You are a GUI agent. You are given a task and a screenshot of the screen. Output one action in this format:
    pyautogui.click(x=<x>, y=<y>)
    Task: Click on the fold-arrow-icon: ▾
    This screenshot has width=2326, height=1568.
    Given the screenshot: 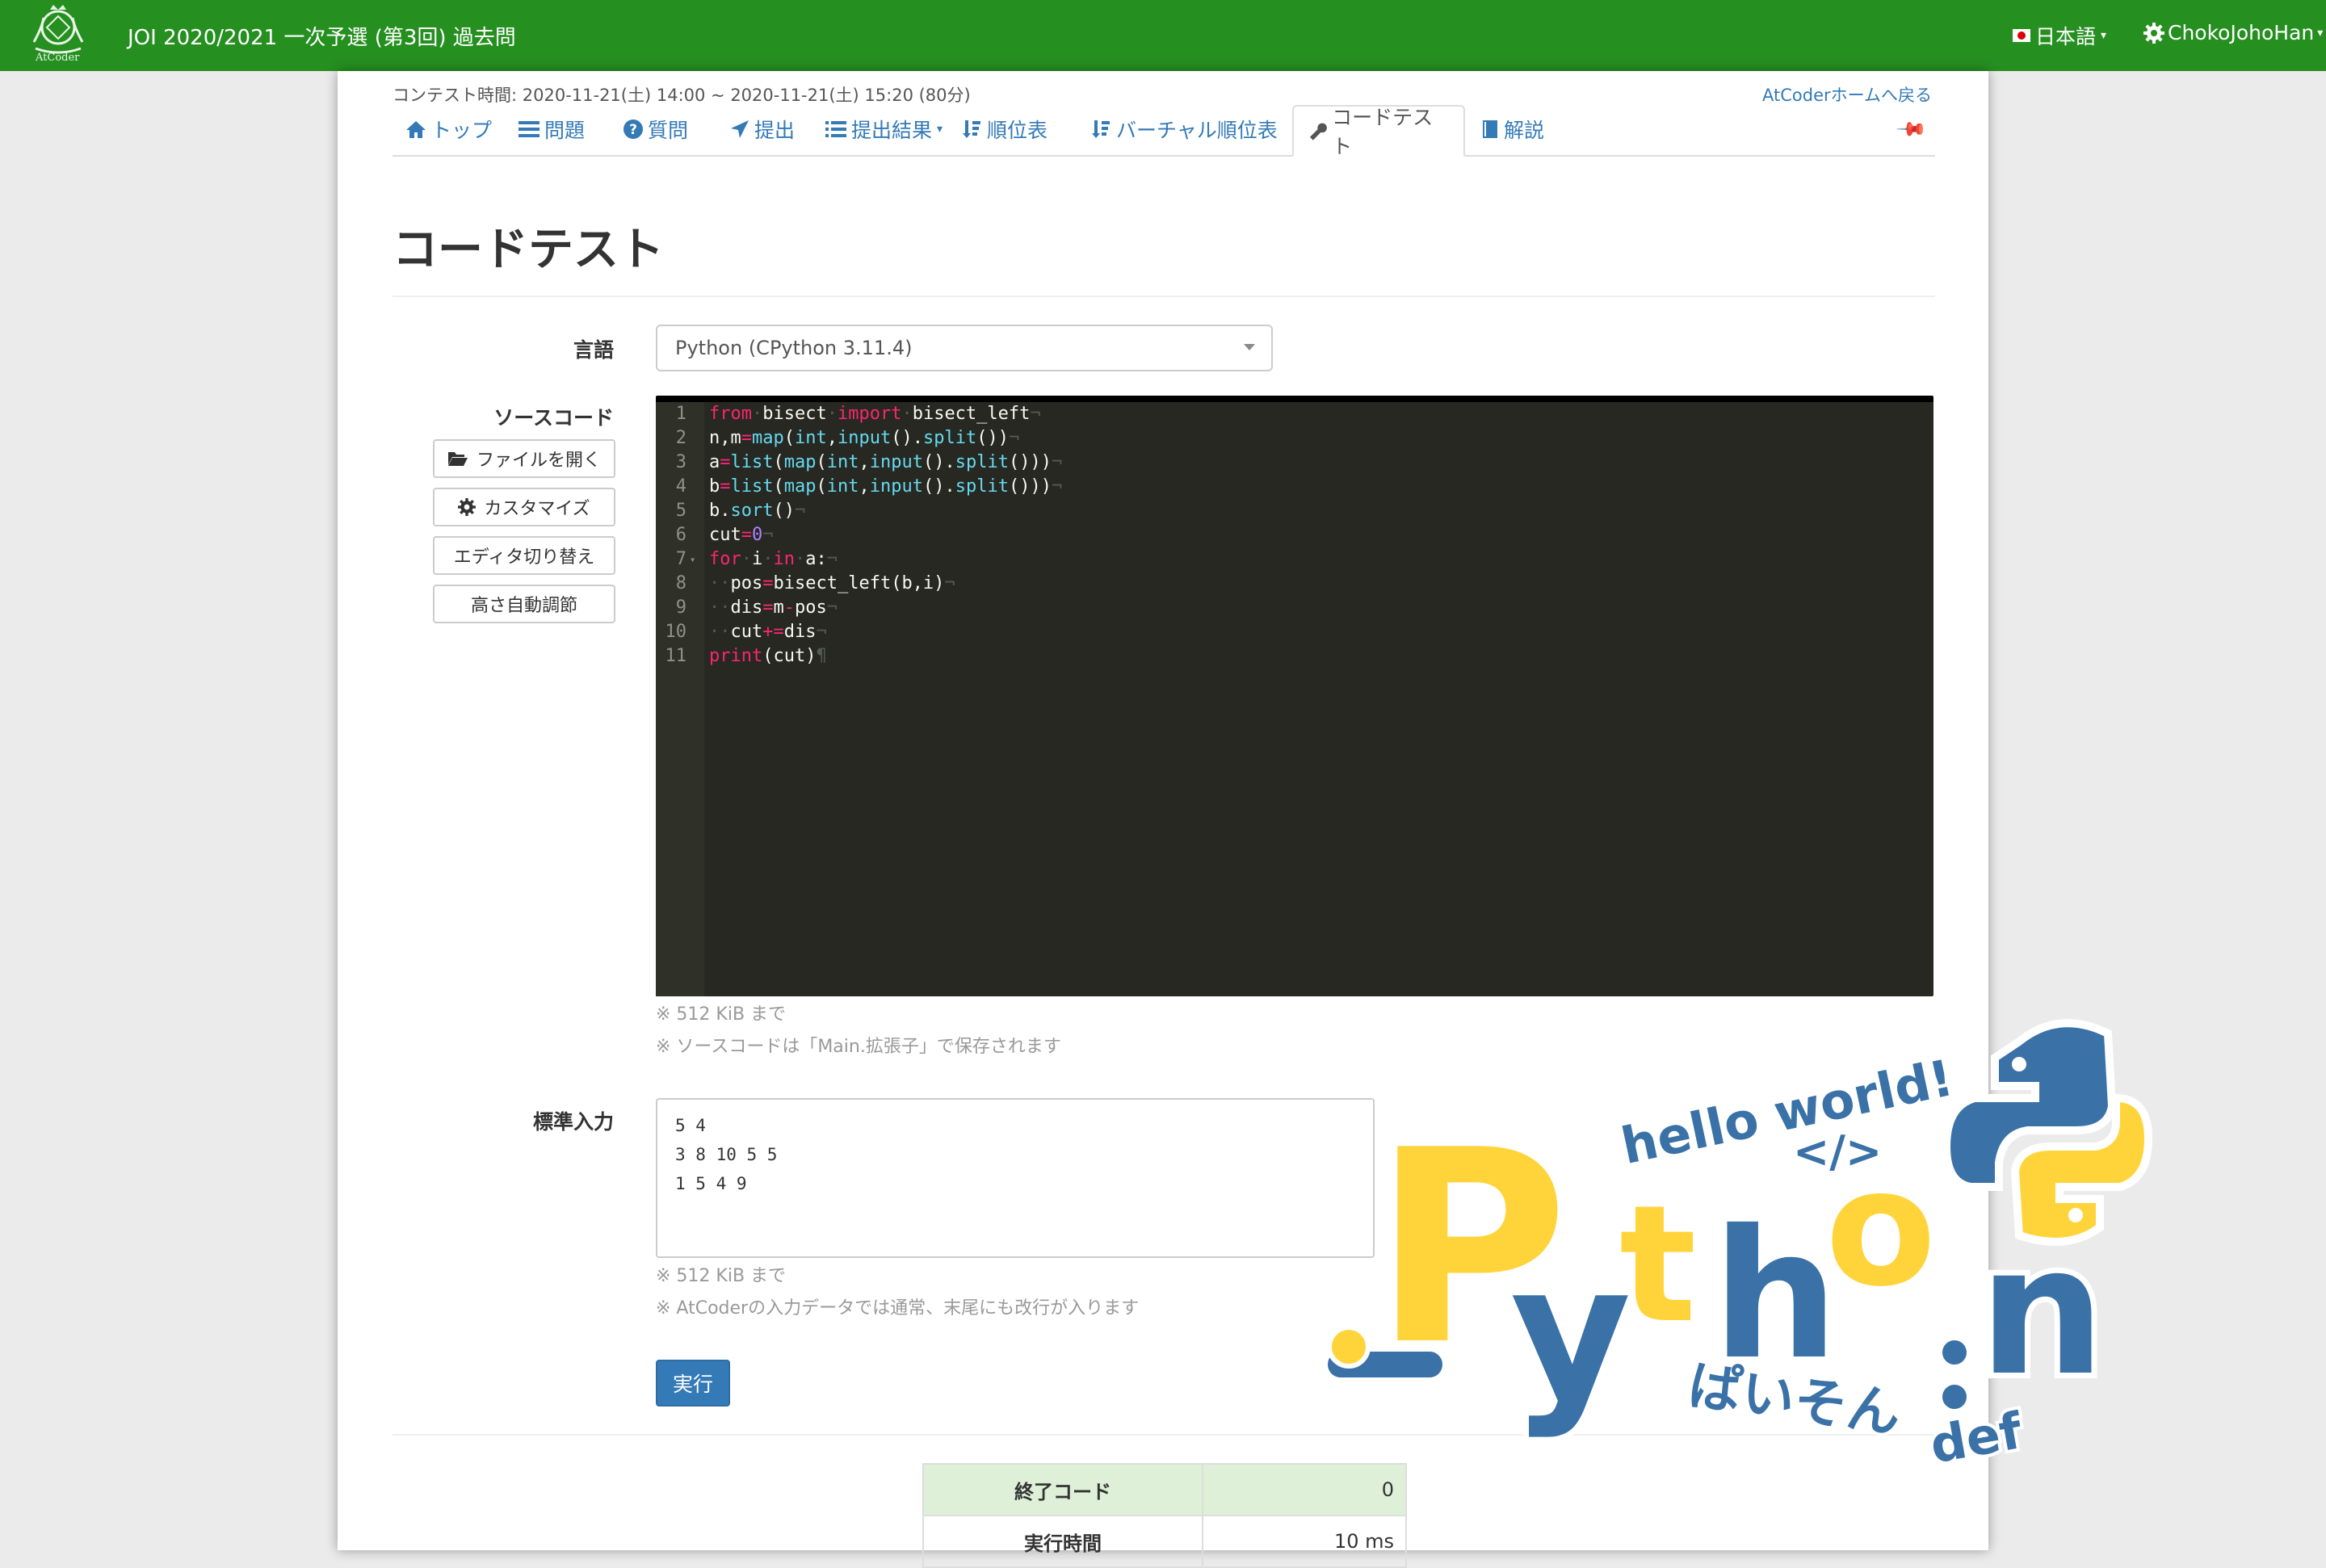 What is the action you would take?
    pyautogui.click(x=692, y=559)
    